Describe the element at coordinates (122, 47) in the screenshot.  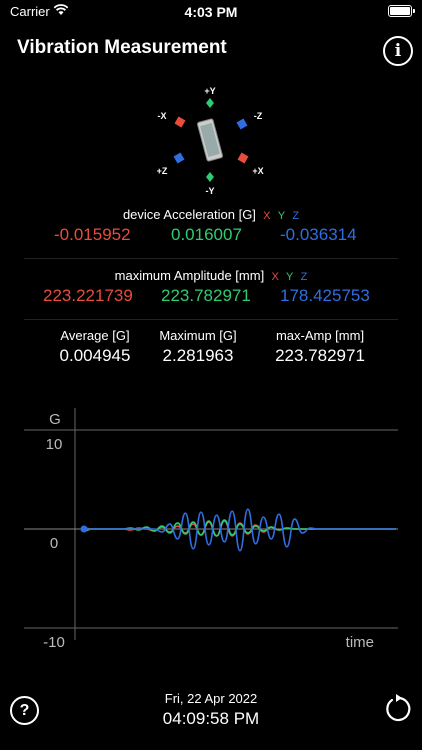
I see `page-title: Vibration Measurement` at that location.